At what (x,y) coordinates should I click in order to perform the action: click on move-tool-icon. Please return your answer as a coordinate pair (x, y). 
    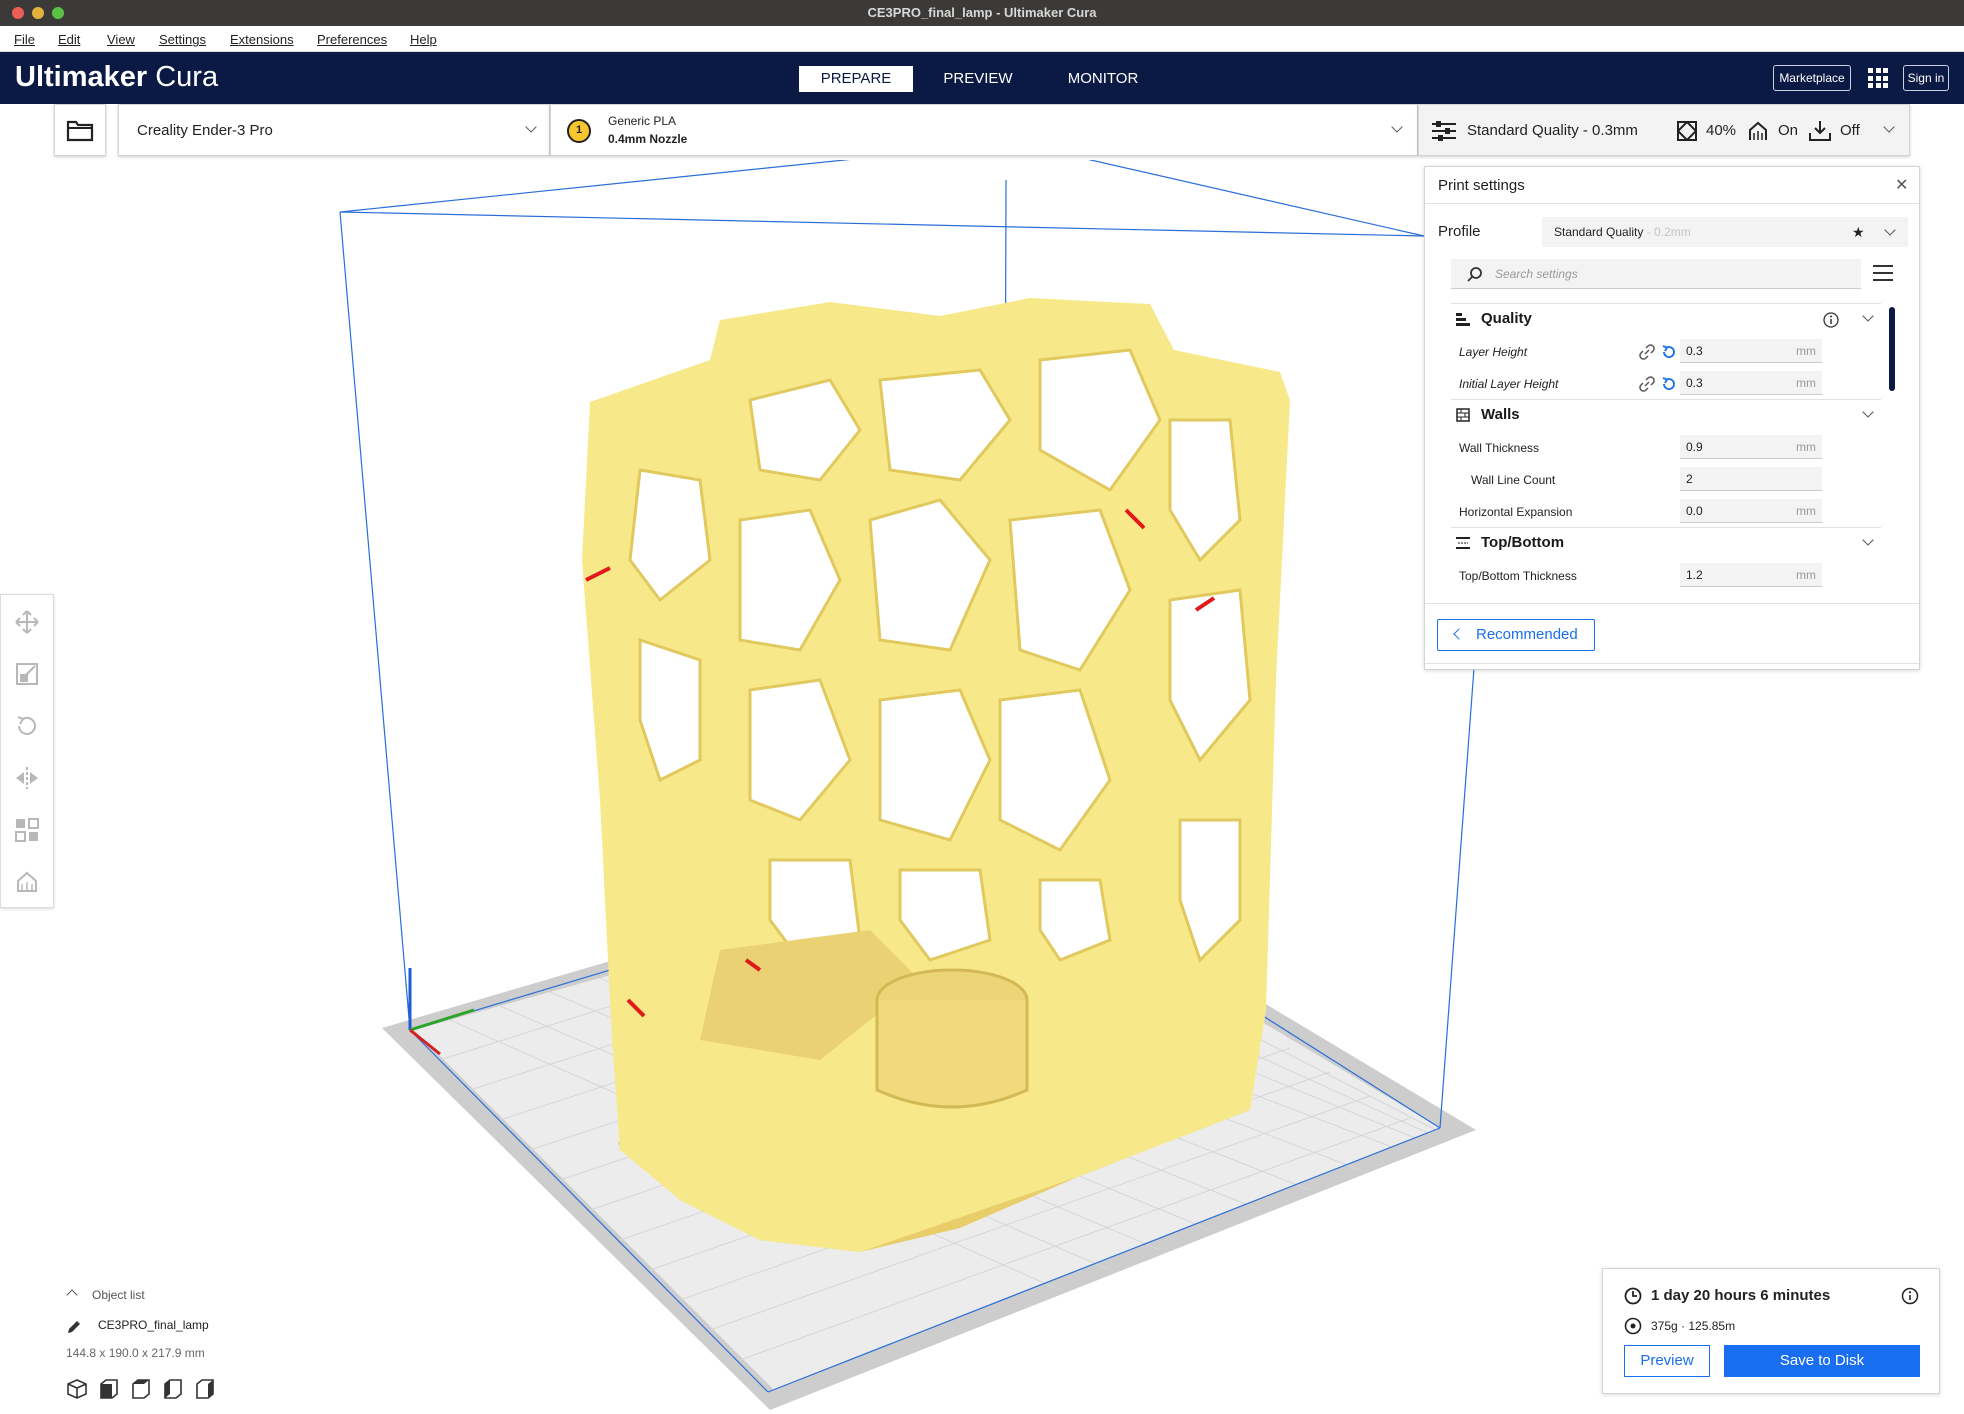
    Looking at the image, I should click on (27, 622).